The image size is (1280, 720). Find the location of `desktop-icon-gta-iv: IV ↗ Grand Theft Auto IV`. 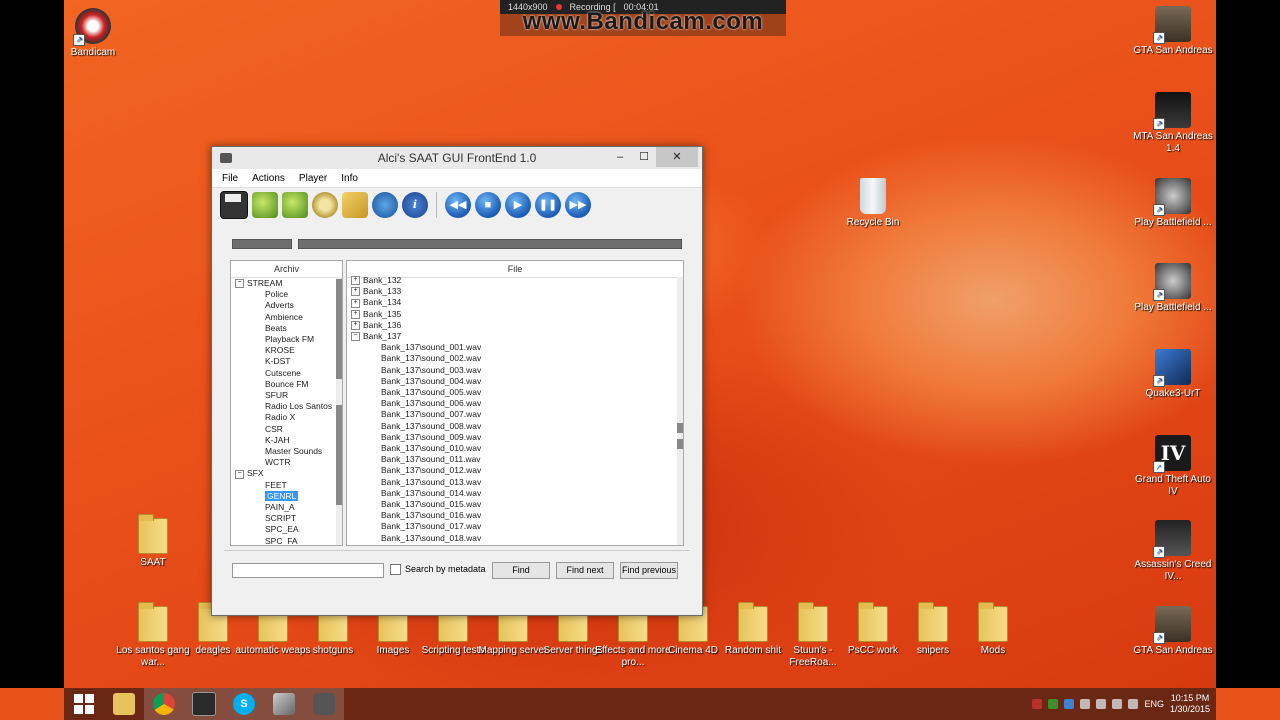

desktop-icon-gta-iv: IV ↗ Grand Theft Auto IV is located at coordinates (1173, 466).